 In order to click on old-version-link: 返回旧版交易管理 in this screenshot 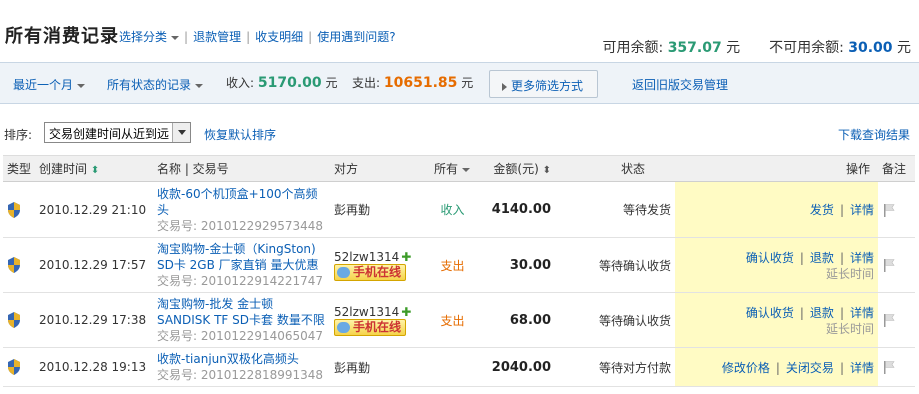, I will do `click(680, 85)`.